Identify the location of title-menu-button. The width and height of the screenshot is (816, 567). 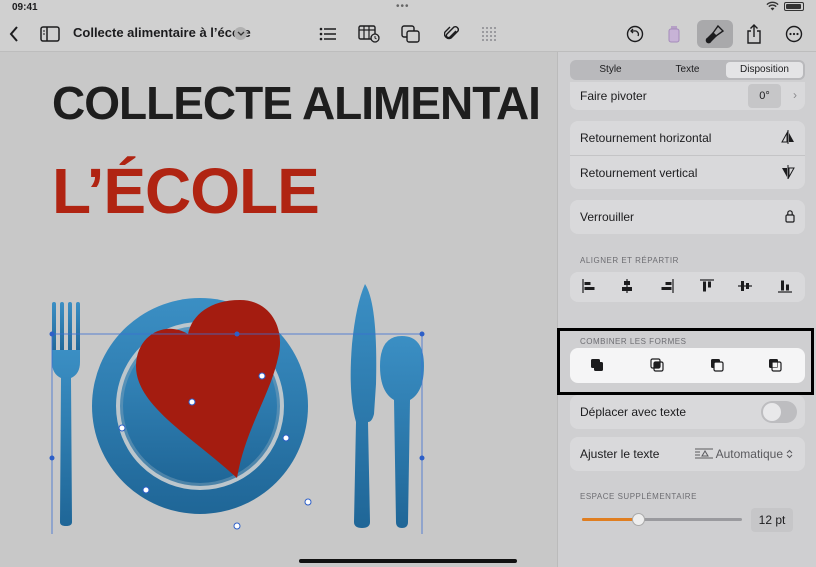
(240, 33).